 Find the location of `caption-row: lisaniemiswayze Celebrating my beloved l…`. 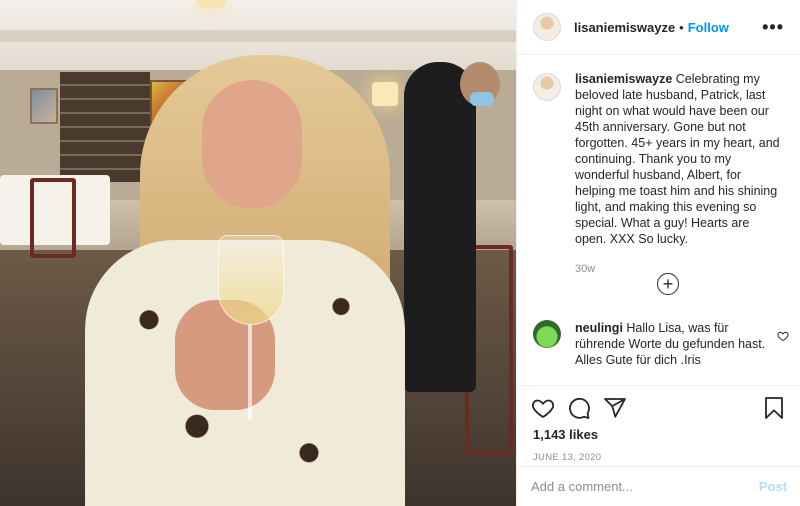

caption-row: lisaniemiswayze Celebrating my beloved l… is located at coordinates (658, 174).